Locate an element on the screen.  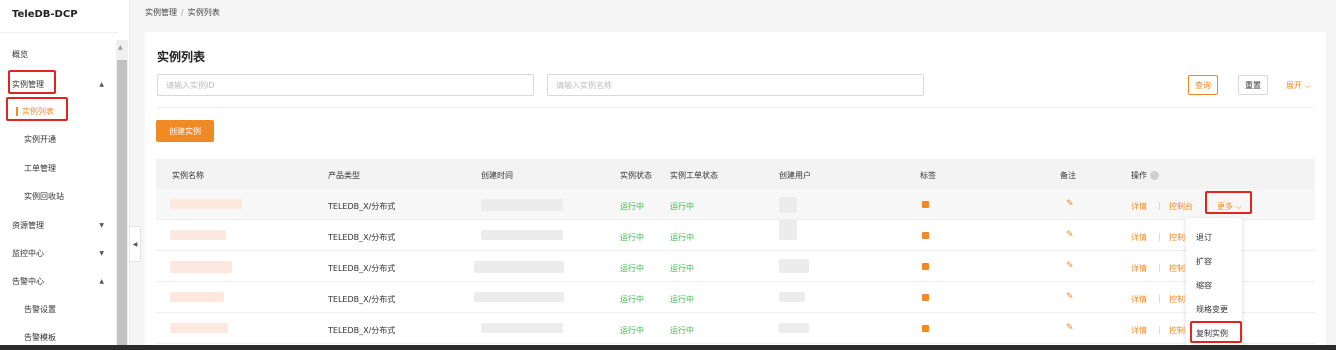
breadcrumb-parent: 实例管理 is located at coordinates (161, 12).